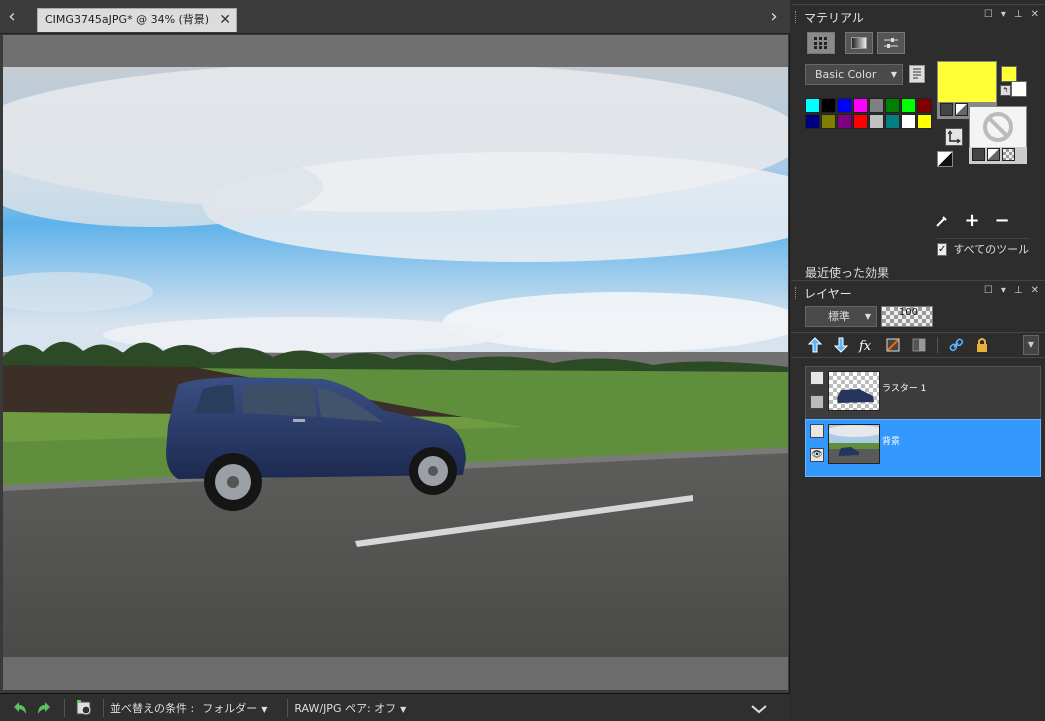 The height and width of the screenshot is (721, 1045). I want to click on opacity-field: 100, so click(907, 316).